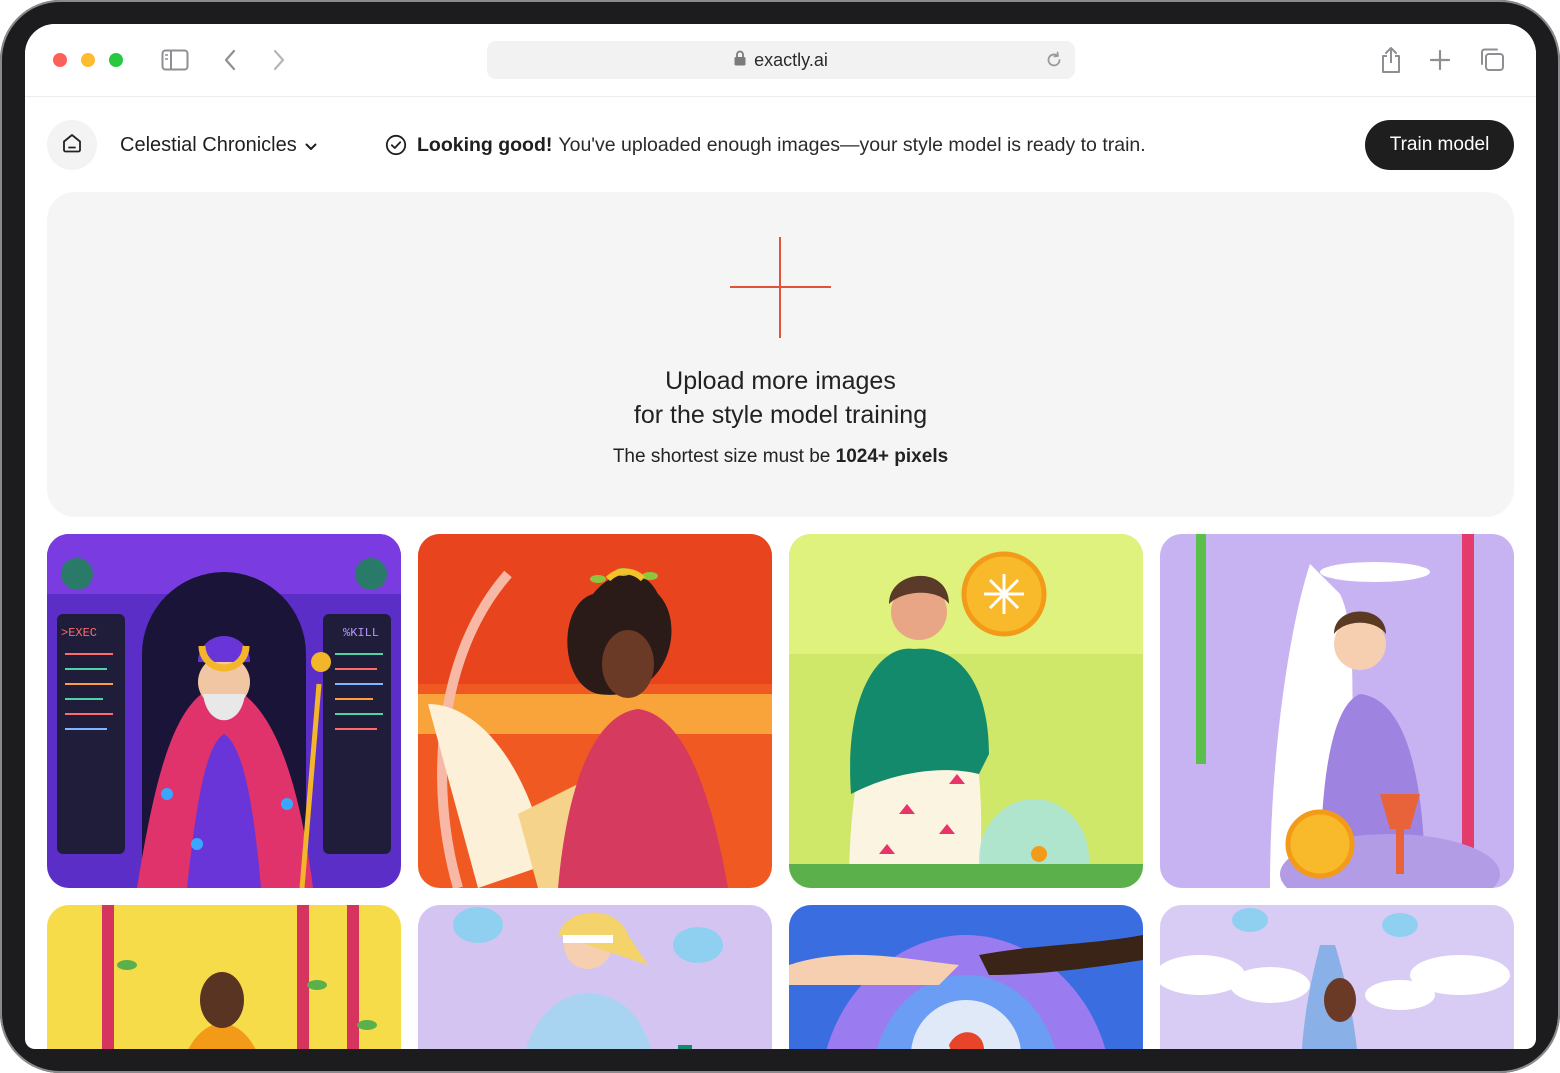  Describe the element at coordinates (780, 415) in the screenshot. I see `upload-title-line2: for the style model training` at that location.